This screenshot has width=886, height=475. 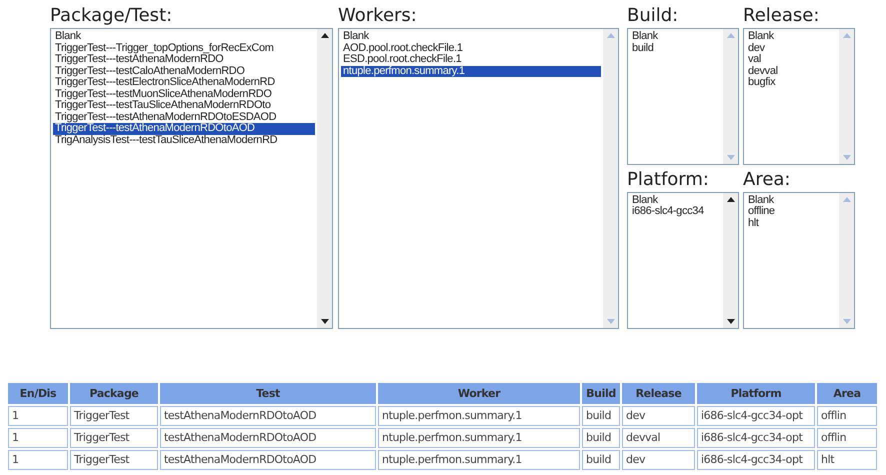 I want to click on list-label: Area:, so click(x=767, y=180).